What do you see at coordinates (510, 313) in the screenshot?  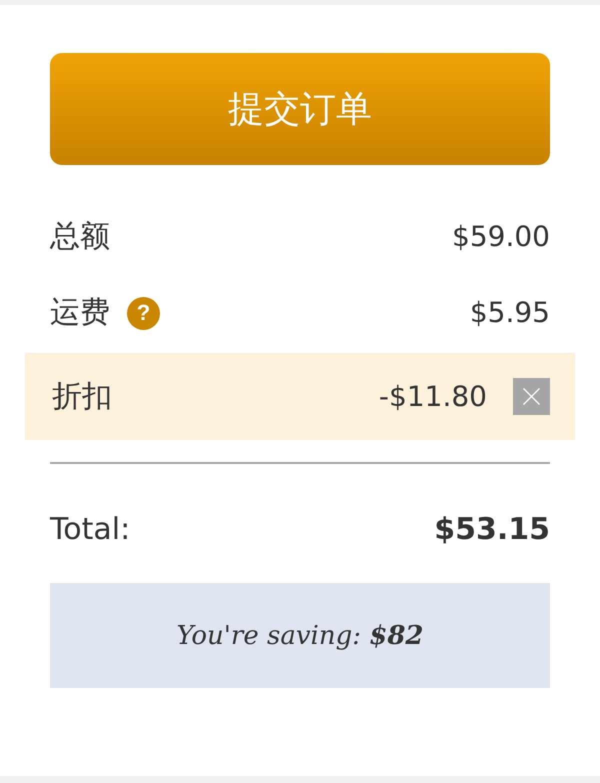 I see `summary-value: $5.95` at bounding box center [510, 313].